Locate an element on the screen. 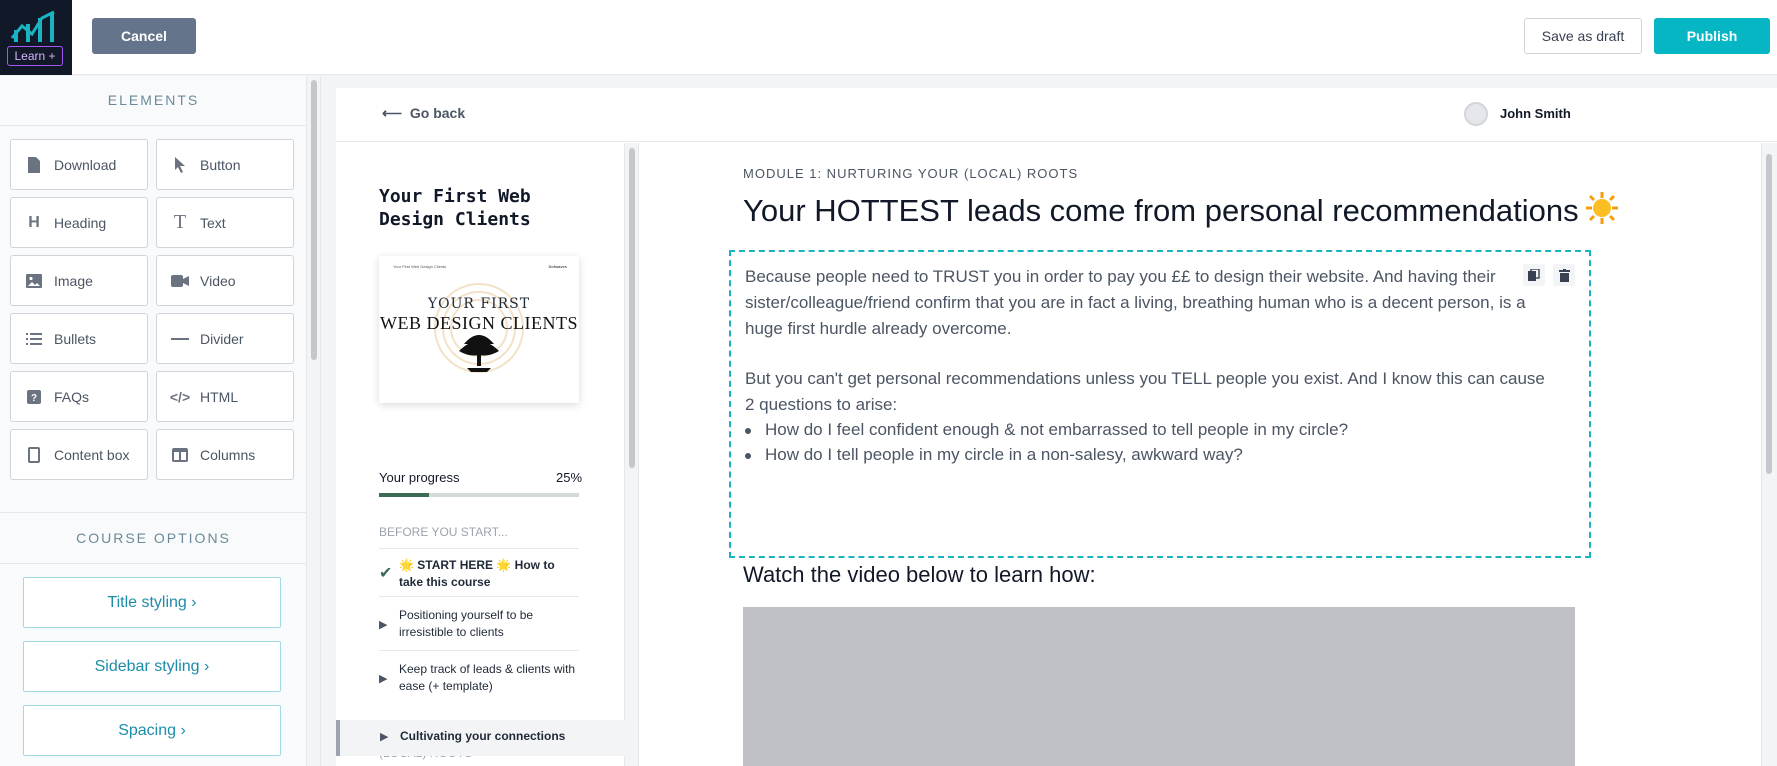 The image size is (1777, 766). sun-icon is located at coordinates (1601, 208).